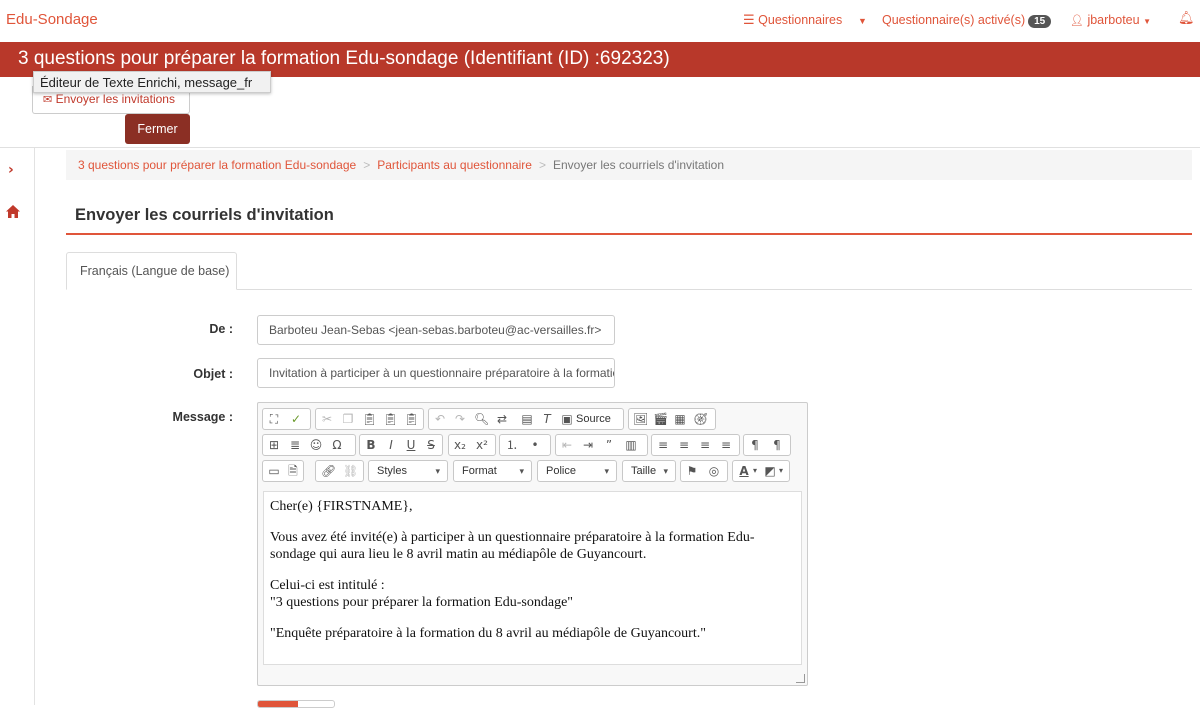 Image resolution: width=1200 pixels, height=708 pixels. Describe the element at coordinates (274, 445) in the screenshot. I see `table-icon: ⊞` at that location.